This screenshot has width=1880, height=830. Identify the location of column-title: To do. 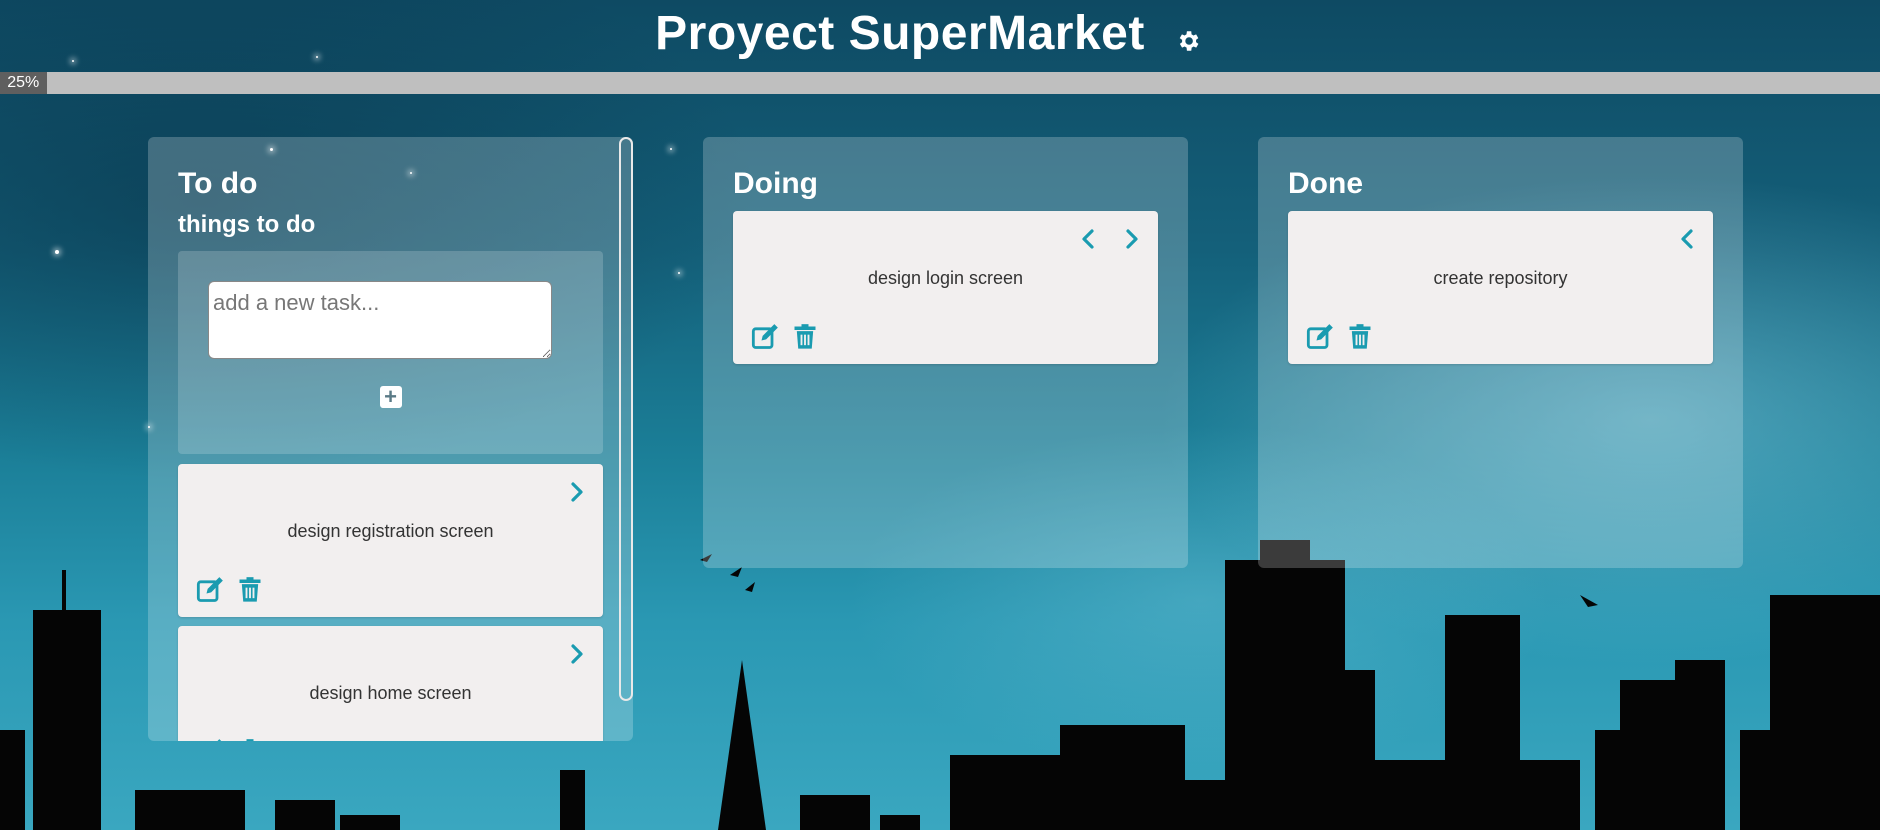
(218, 183).